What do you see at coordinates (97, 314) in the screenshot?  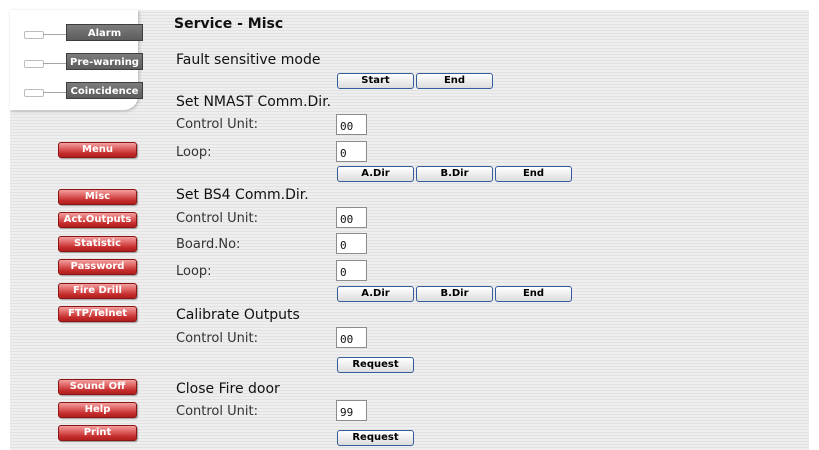 I see `nav-ftp-telnet-button: FTP/Telnet` at bounding box center [97, 314].